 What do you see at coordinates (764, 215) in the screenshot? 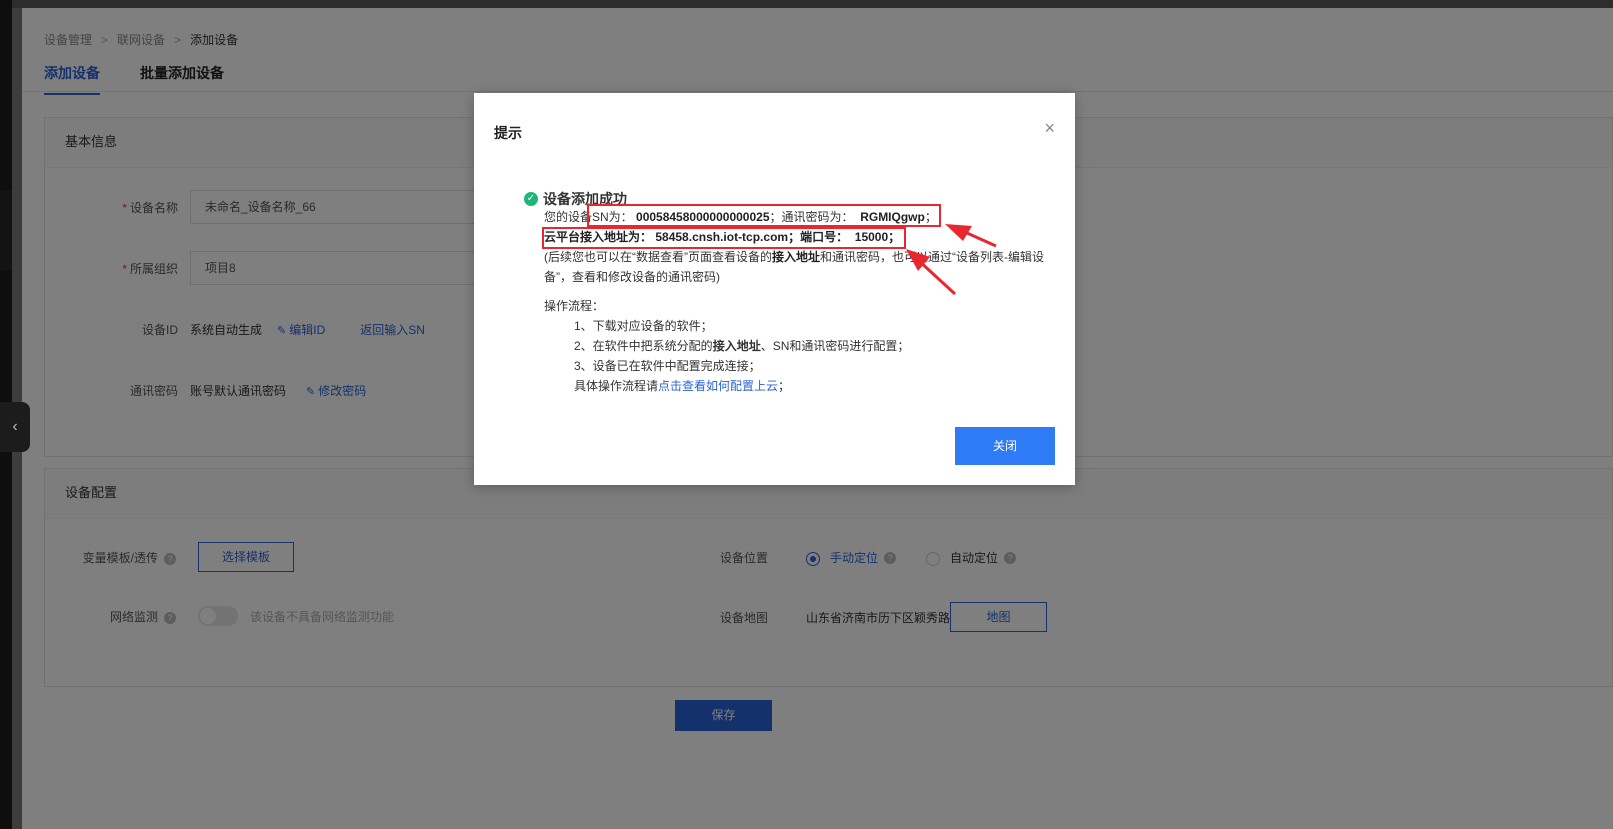
I see `annotation-box-sn` at bounding box center [764, 215].